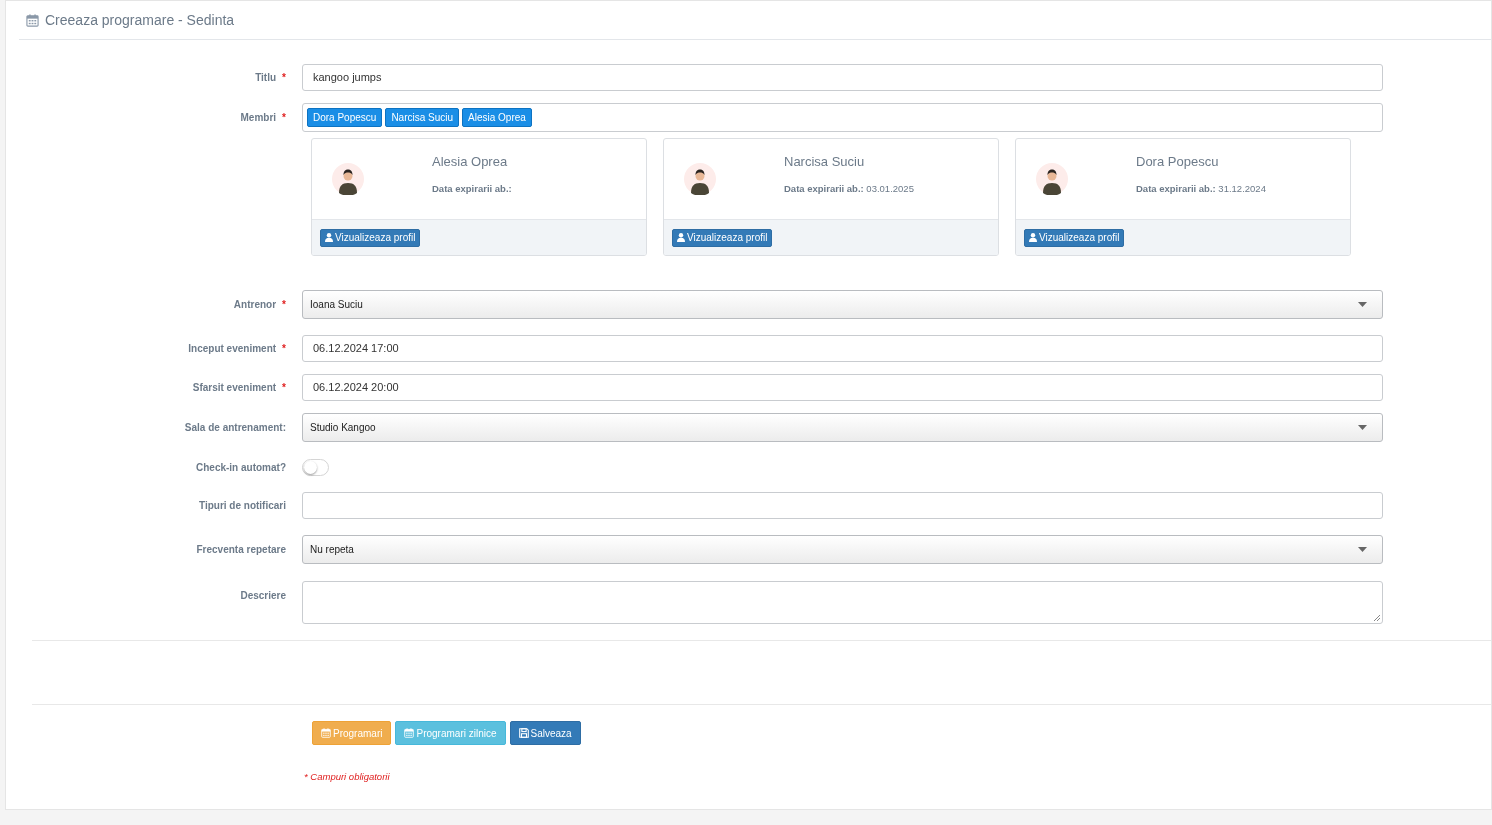 This screenshot has height=825, width=1492. Describe the element at coordinates (497, 117) in the screenshot. I see `member-tag: Alesia Oprea` at that location.